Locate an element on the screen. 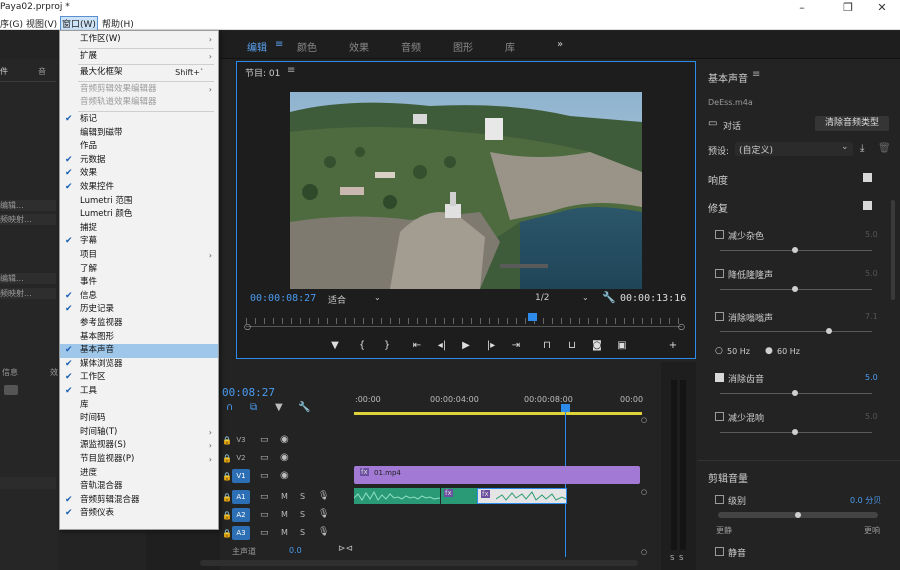 The image size is (900, 570). menu-item: ✔ 基本声音 is located at coordinates (139, 351).